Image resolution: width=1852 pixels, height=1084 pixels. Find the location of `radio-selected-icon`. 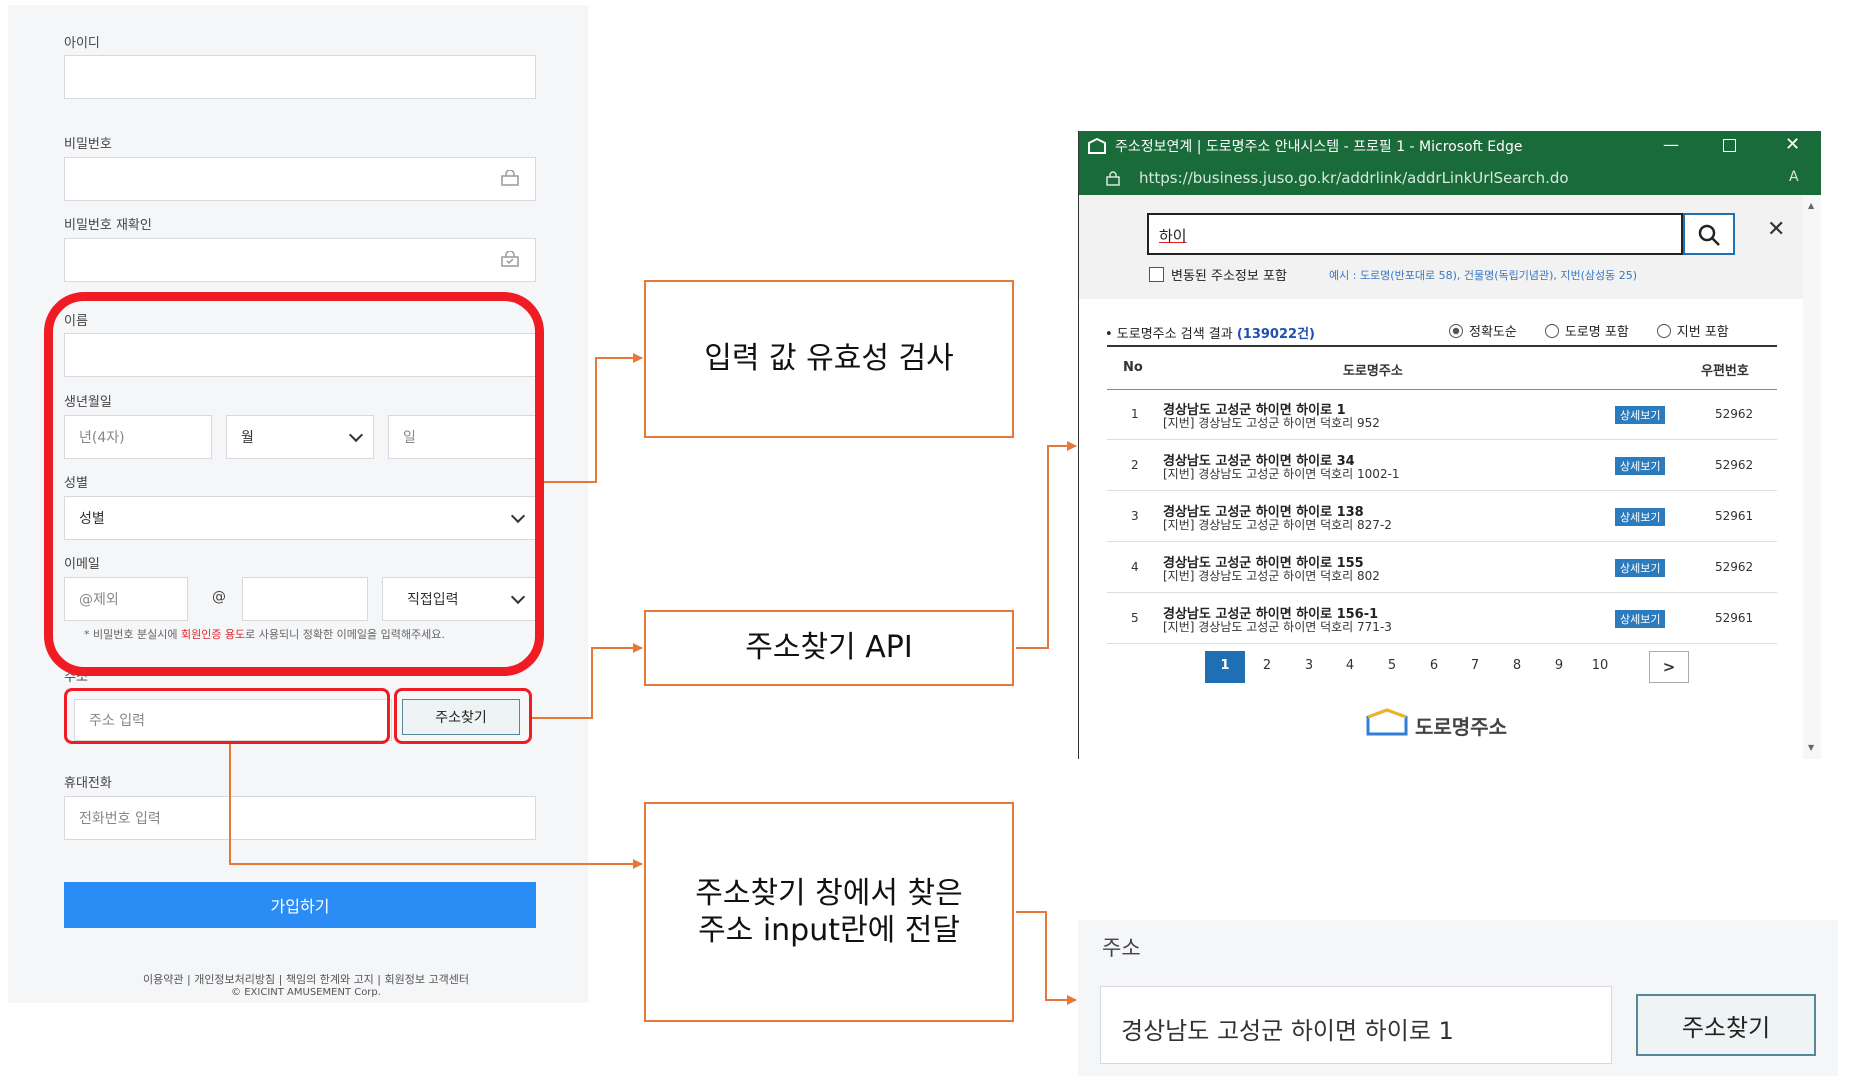

radio-selected-icon is located at coordinates (1456, 331).